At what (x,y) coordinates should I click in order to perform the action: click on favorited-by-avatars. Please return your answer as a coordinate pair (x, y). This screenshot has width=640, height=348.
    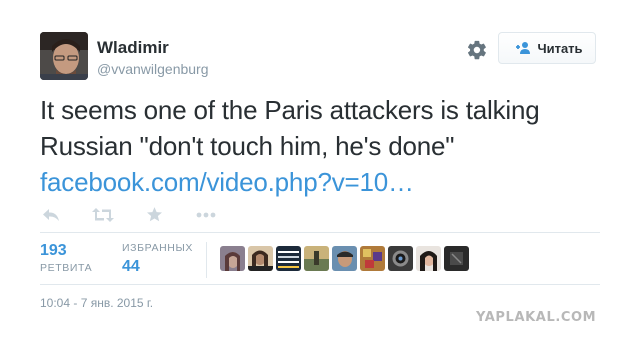
    Looking at the image, I should click on (344, 259).